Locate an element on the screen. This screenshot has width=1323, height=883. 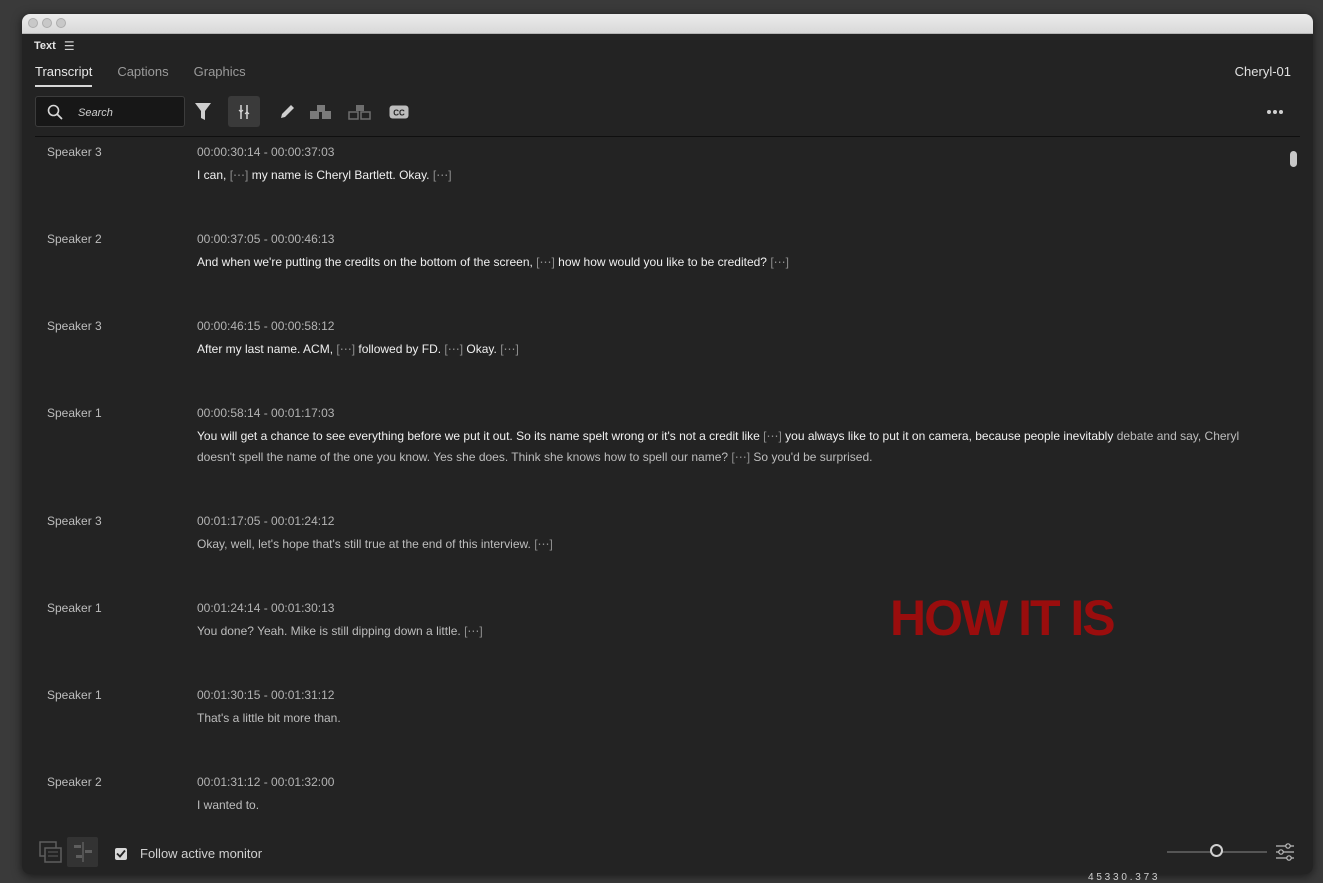
split-segment-button is located at coordinates (360, 111).